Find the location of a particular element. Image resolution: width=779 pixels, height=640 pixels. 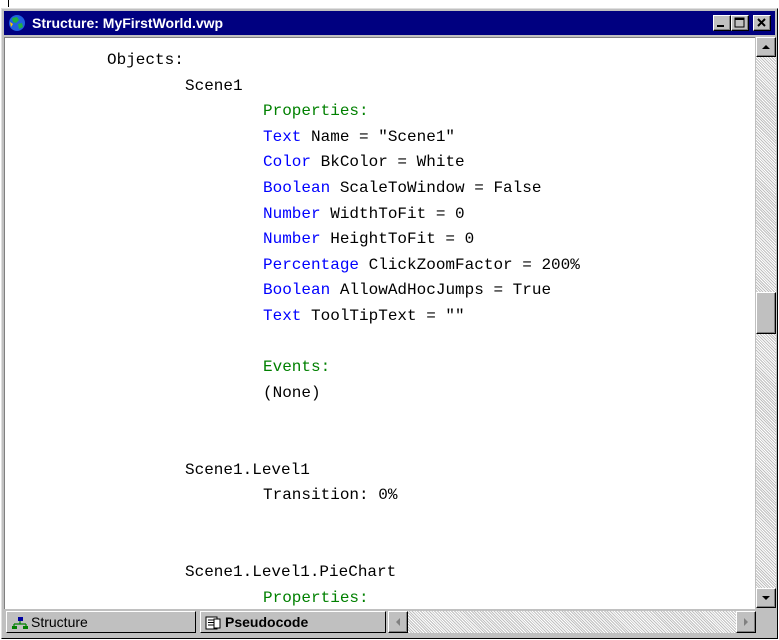

tab-pseudocode: Pseudocode is located at coordinates (293, 622).